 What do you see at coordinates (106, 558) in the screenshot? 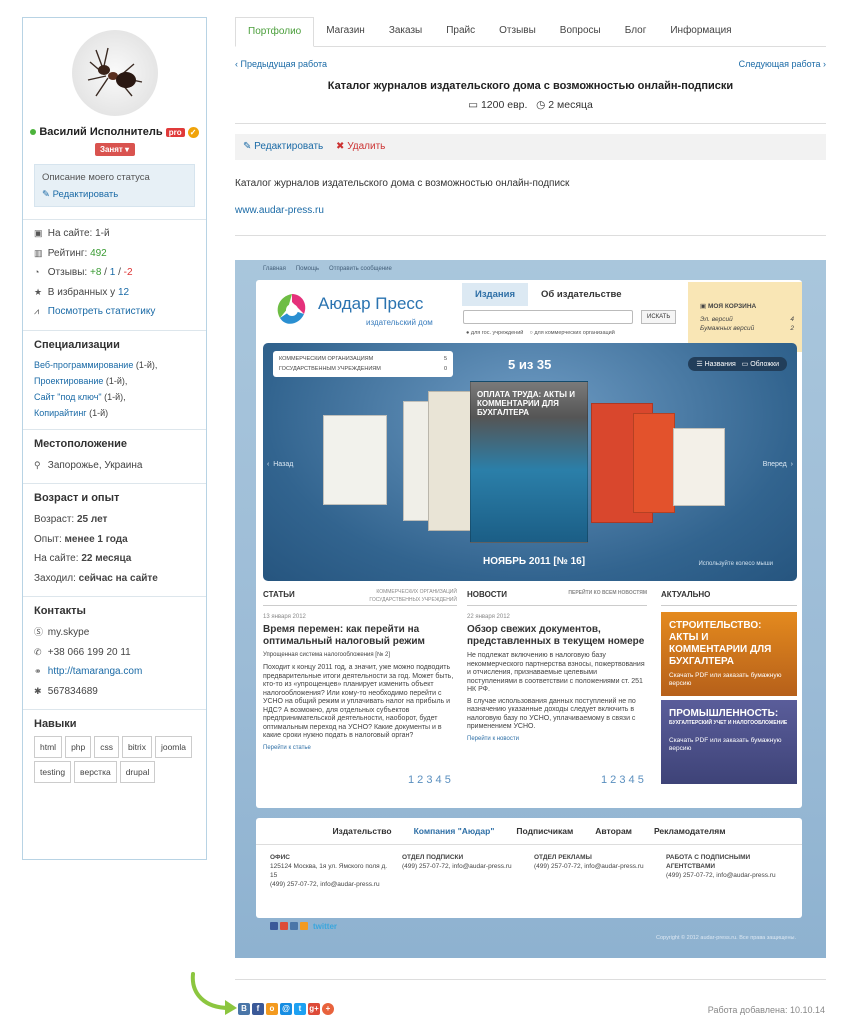
I see `site-time-value: 22 месяца` at bounding box center [106, 558].